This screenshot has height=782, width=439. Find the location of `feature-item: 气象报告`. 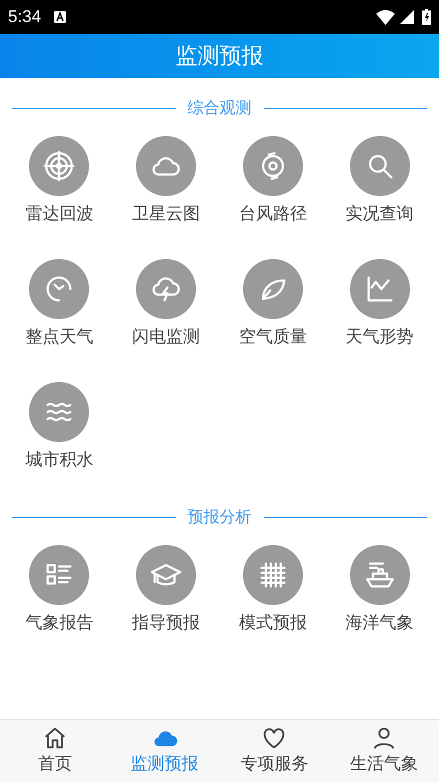

feature-item: 气象报告 is located at coordinates (59, 598).